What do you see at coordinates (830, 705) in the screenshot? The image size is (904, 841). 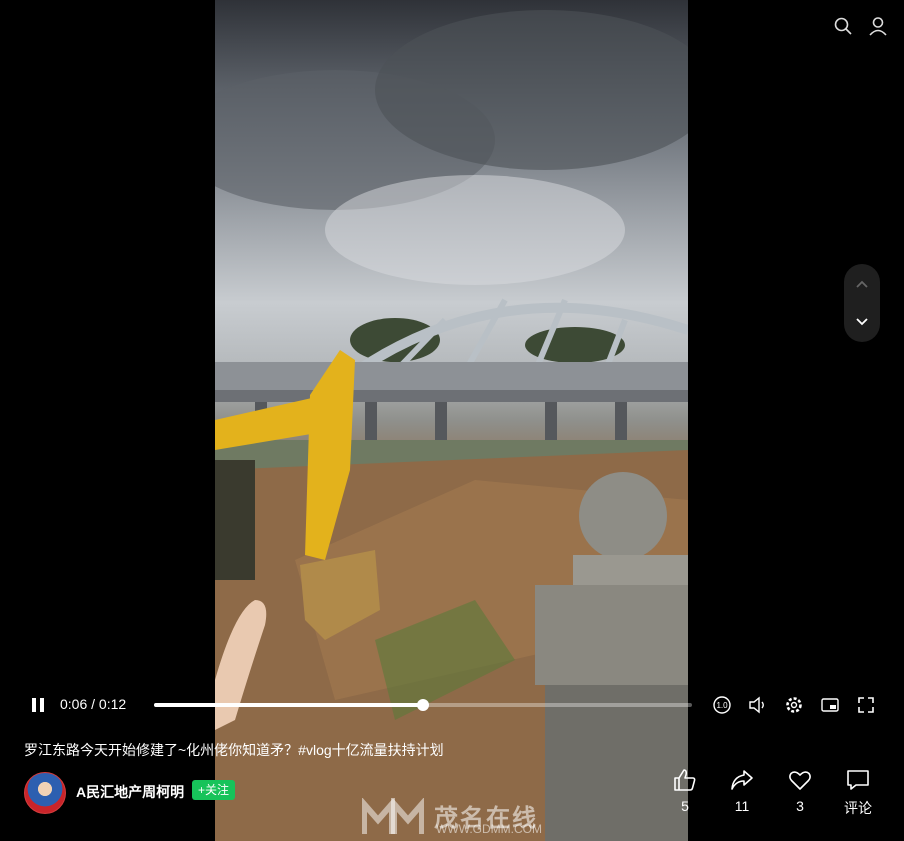 I see `pip-icon` at bounding box center [830, 705].